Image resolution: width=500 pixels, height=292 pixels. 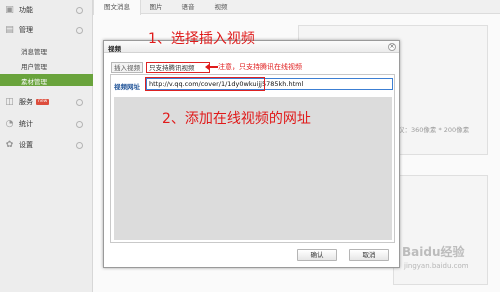 What do you see at coordinates (436, 266) in the screenshot?
I see `watermark-url: jingyan.baidu.com` at bounding box center [436, 266].